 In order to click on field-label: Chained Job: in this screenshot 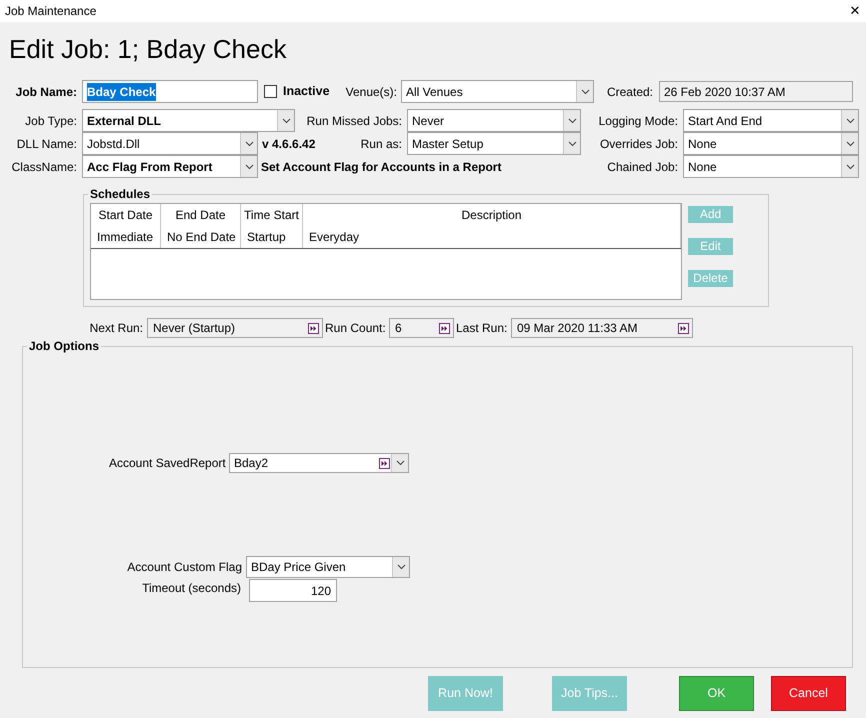, I will do `click(642, 167)`.